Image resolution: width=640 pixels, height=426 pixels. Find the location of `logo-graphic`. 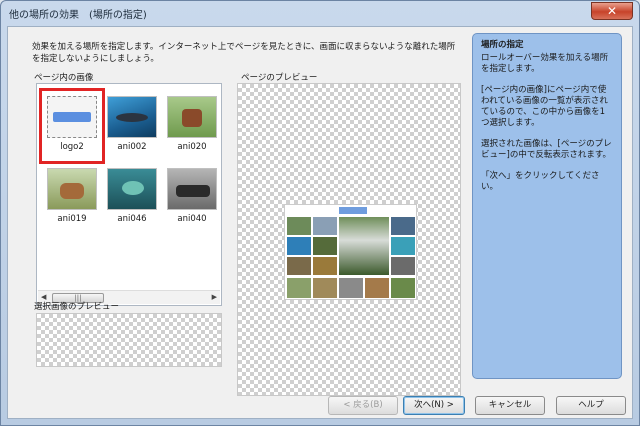

logo-graphic is located at coordinates (72, 117).